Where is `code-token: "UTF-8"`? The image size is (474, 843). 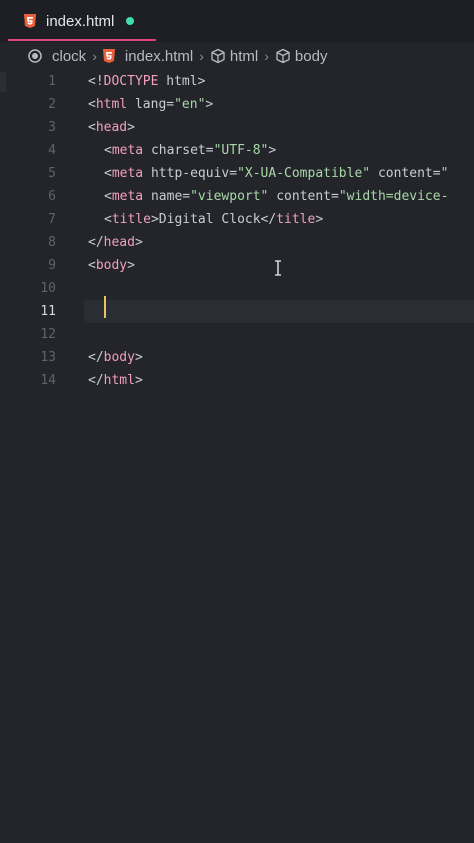
code-token: "UTF-8" is located at coordinates (241, 150).